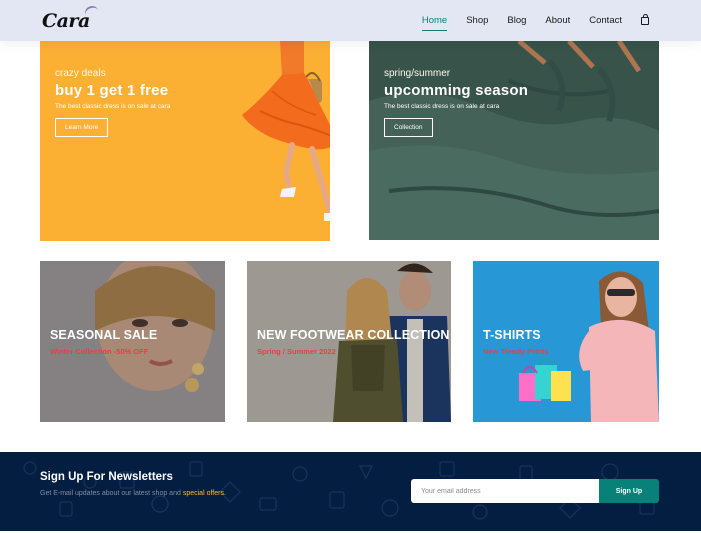 The image size is (701, 533). Describe the element at coordinates (112, 90) in the screenshot. I see `deals-title: buy 1 get 1 free` at that location.